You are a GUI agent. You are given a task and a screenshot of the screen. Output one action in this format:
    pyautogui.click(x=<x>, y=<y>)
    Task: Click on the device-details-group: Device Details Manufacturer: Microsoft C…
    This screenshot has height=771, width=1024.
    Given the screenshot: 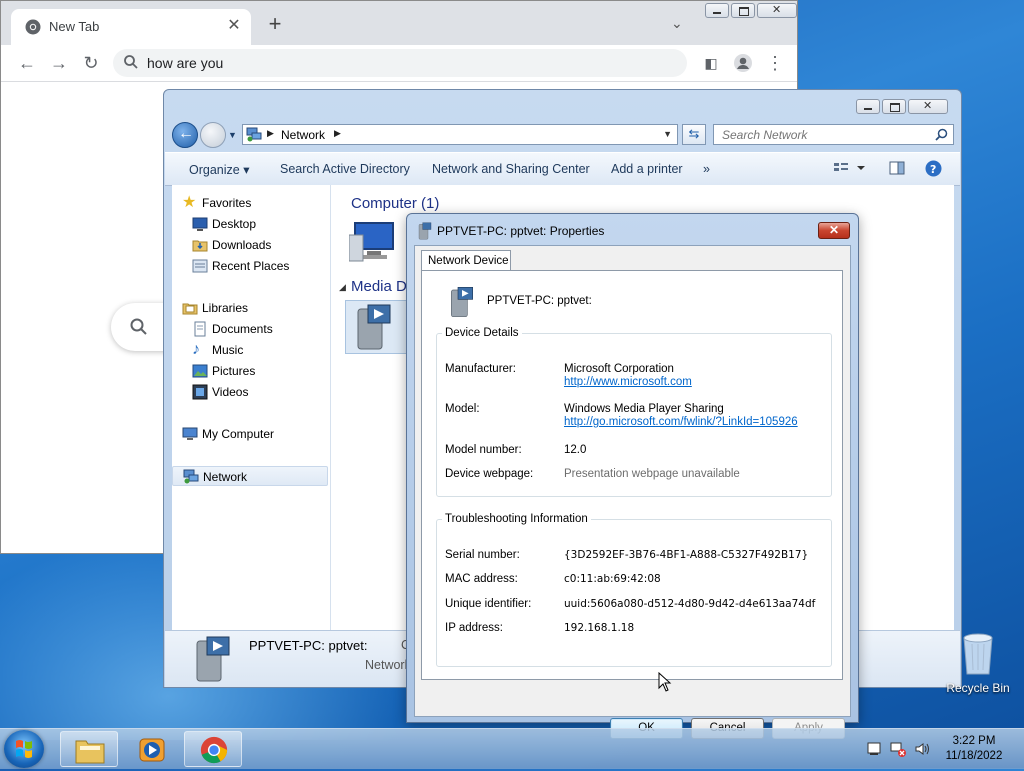 What is the action you would take?
    pyautogui.click(x=634, y=412)
    